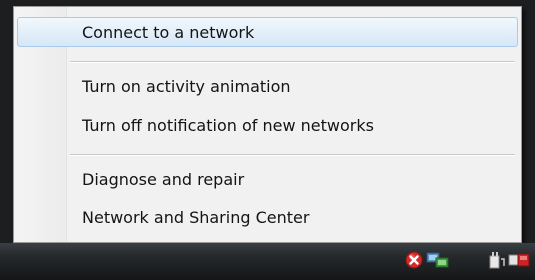 The image size is (535, 280). What do you see at coordinates (496, 260) in the screenshot?
I see `power-icon` at bounding box center [496, 260].